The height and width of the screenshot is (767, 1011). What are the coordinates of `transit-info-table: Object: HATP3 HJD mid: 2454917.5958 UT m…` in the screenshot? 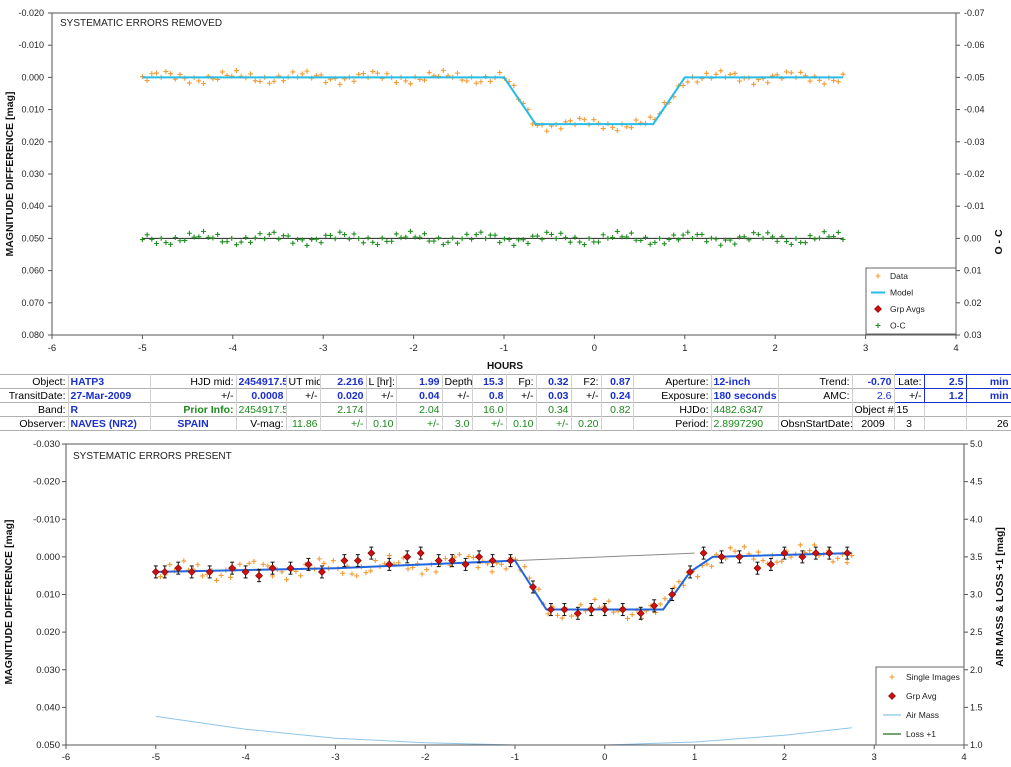 It's located at (505, 402).